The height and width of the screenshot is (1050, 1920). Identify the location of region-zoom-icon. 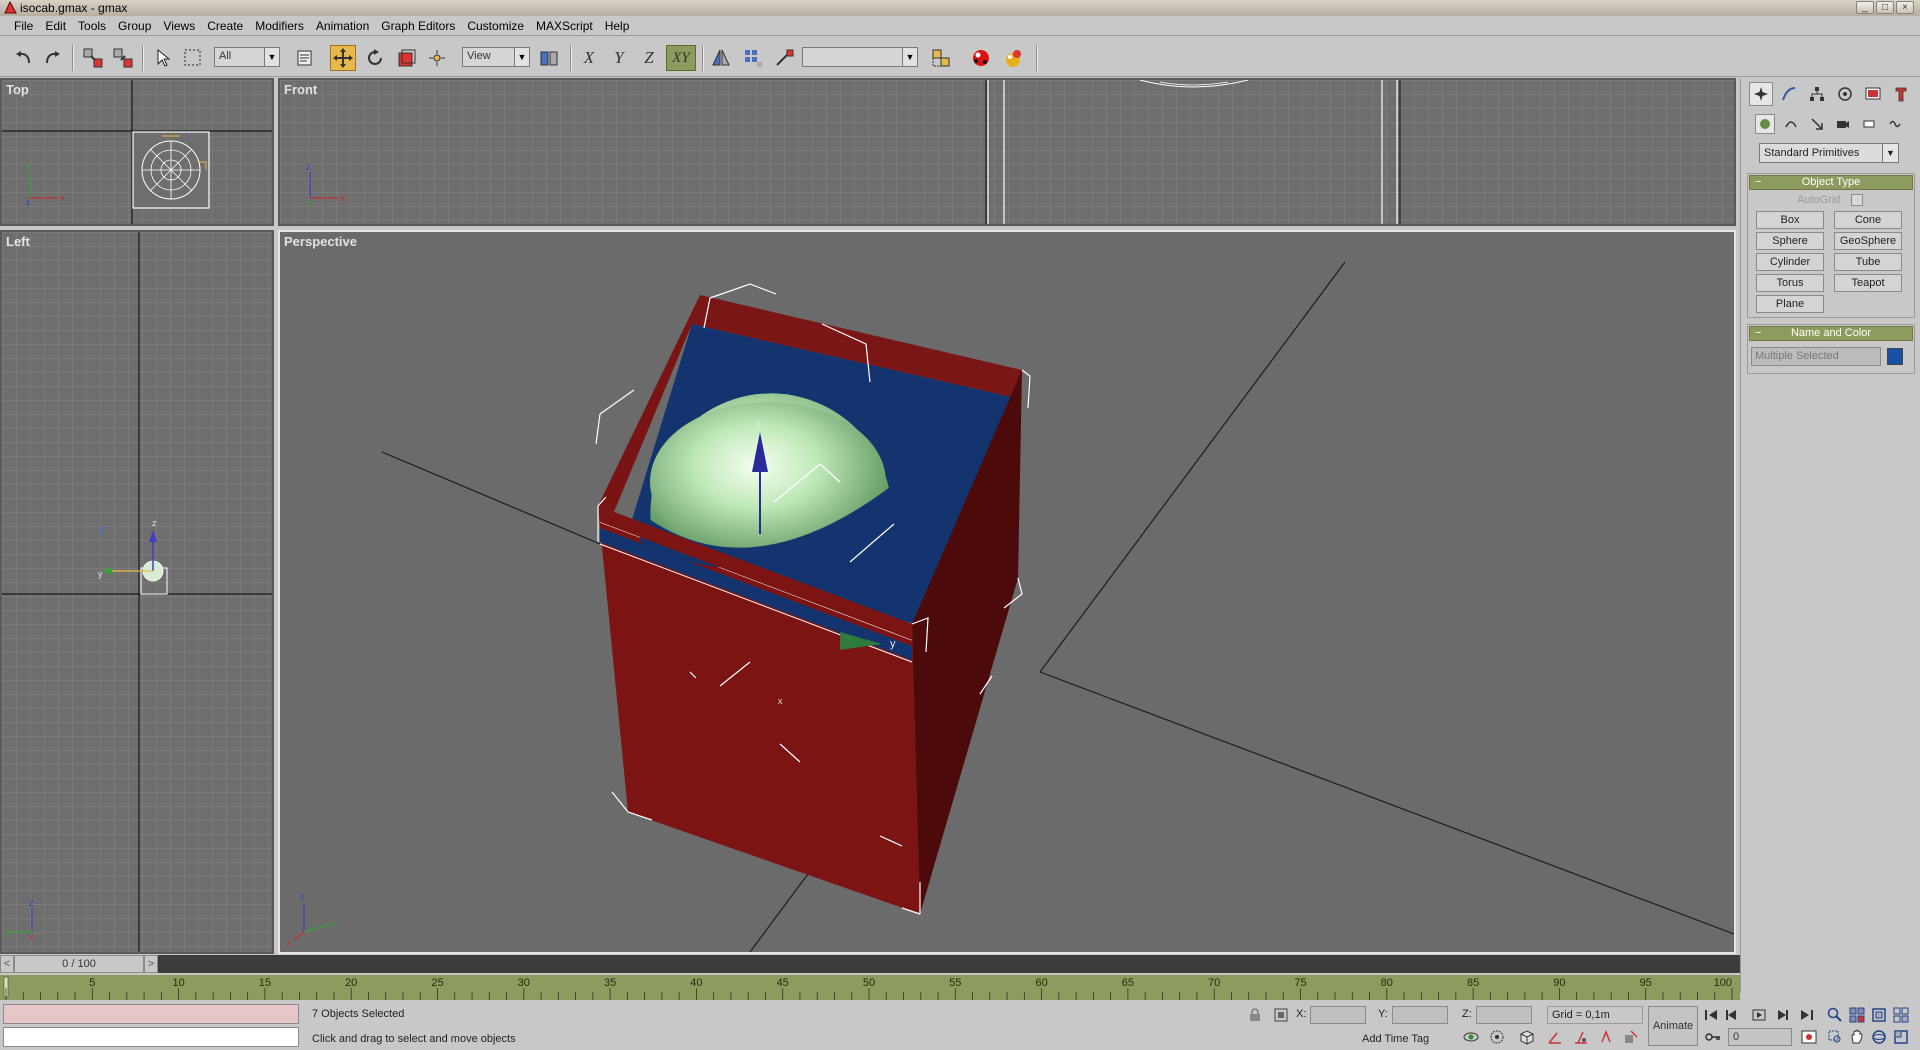
(1835, 1037).